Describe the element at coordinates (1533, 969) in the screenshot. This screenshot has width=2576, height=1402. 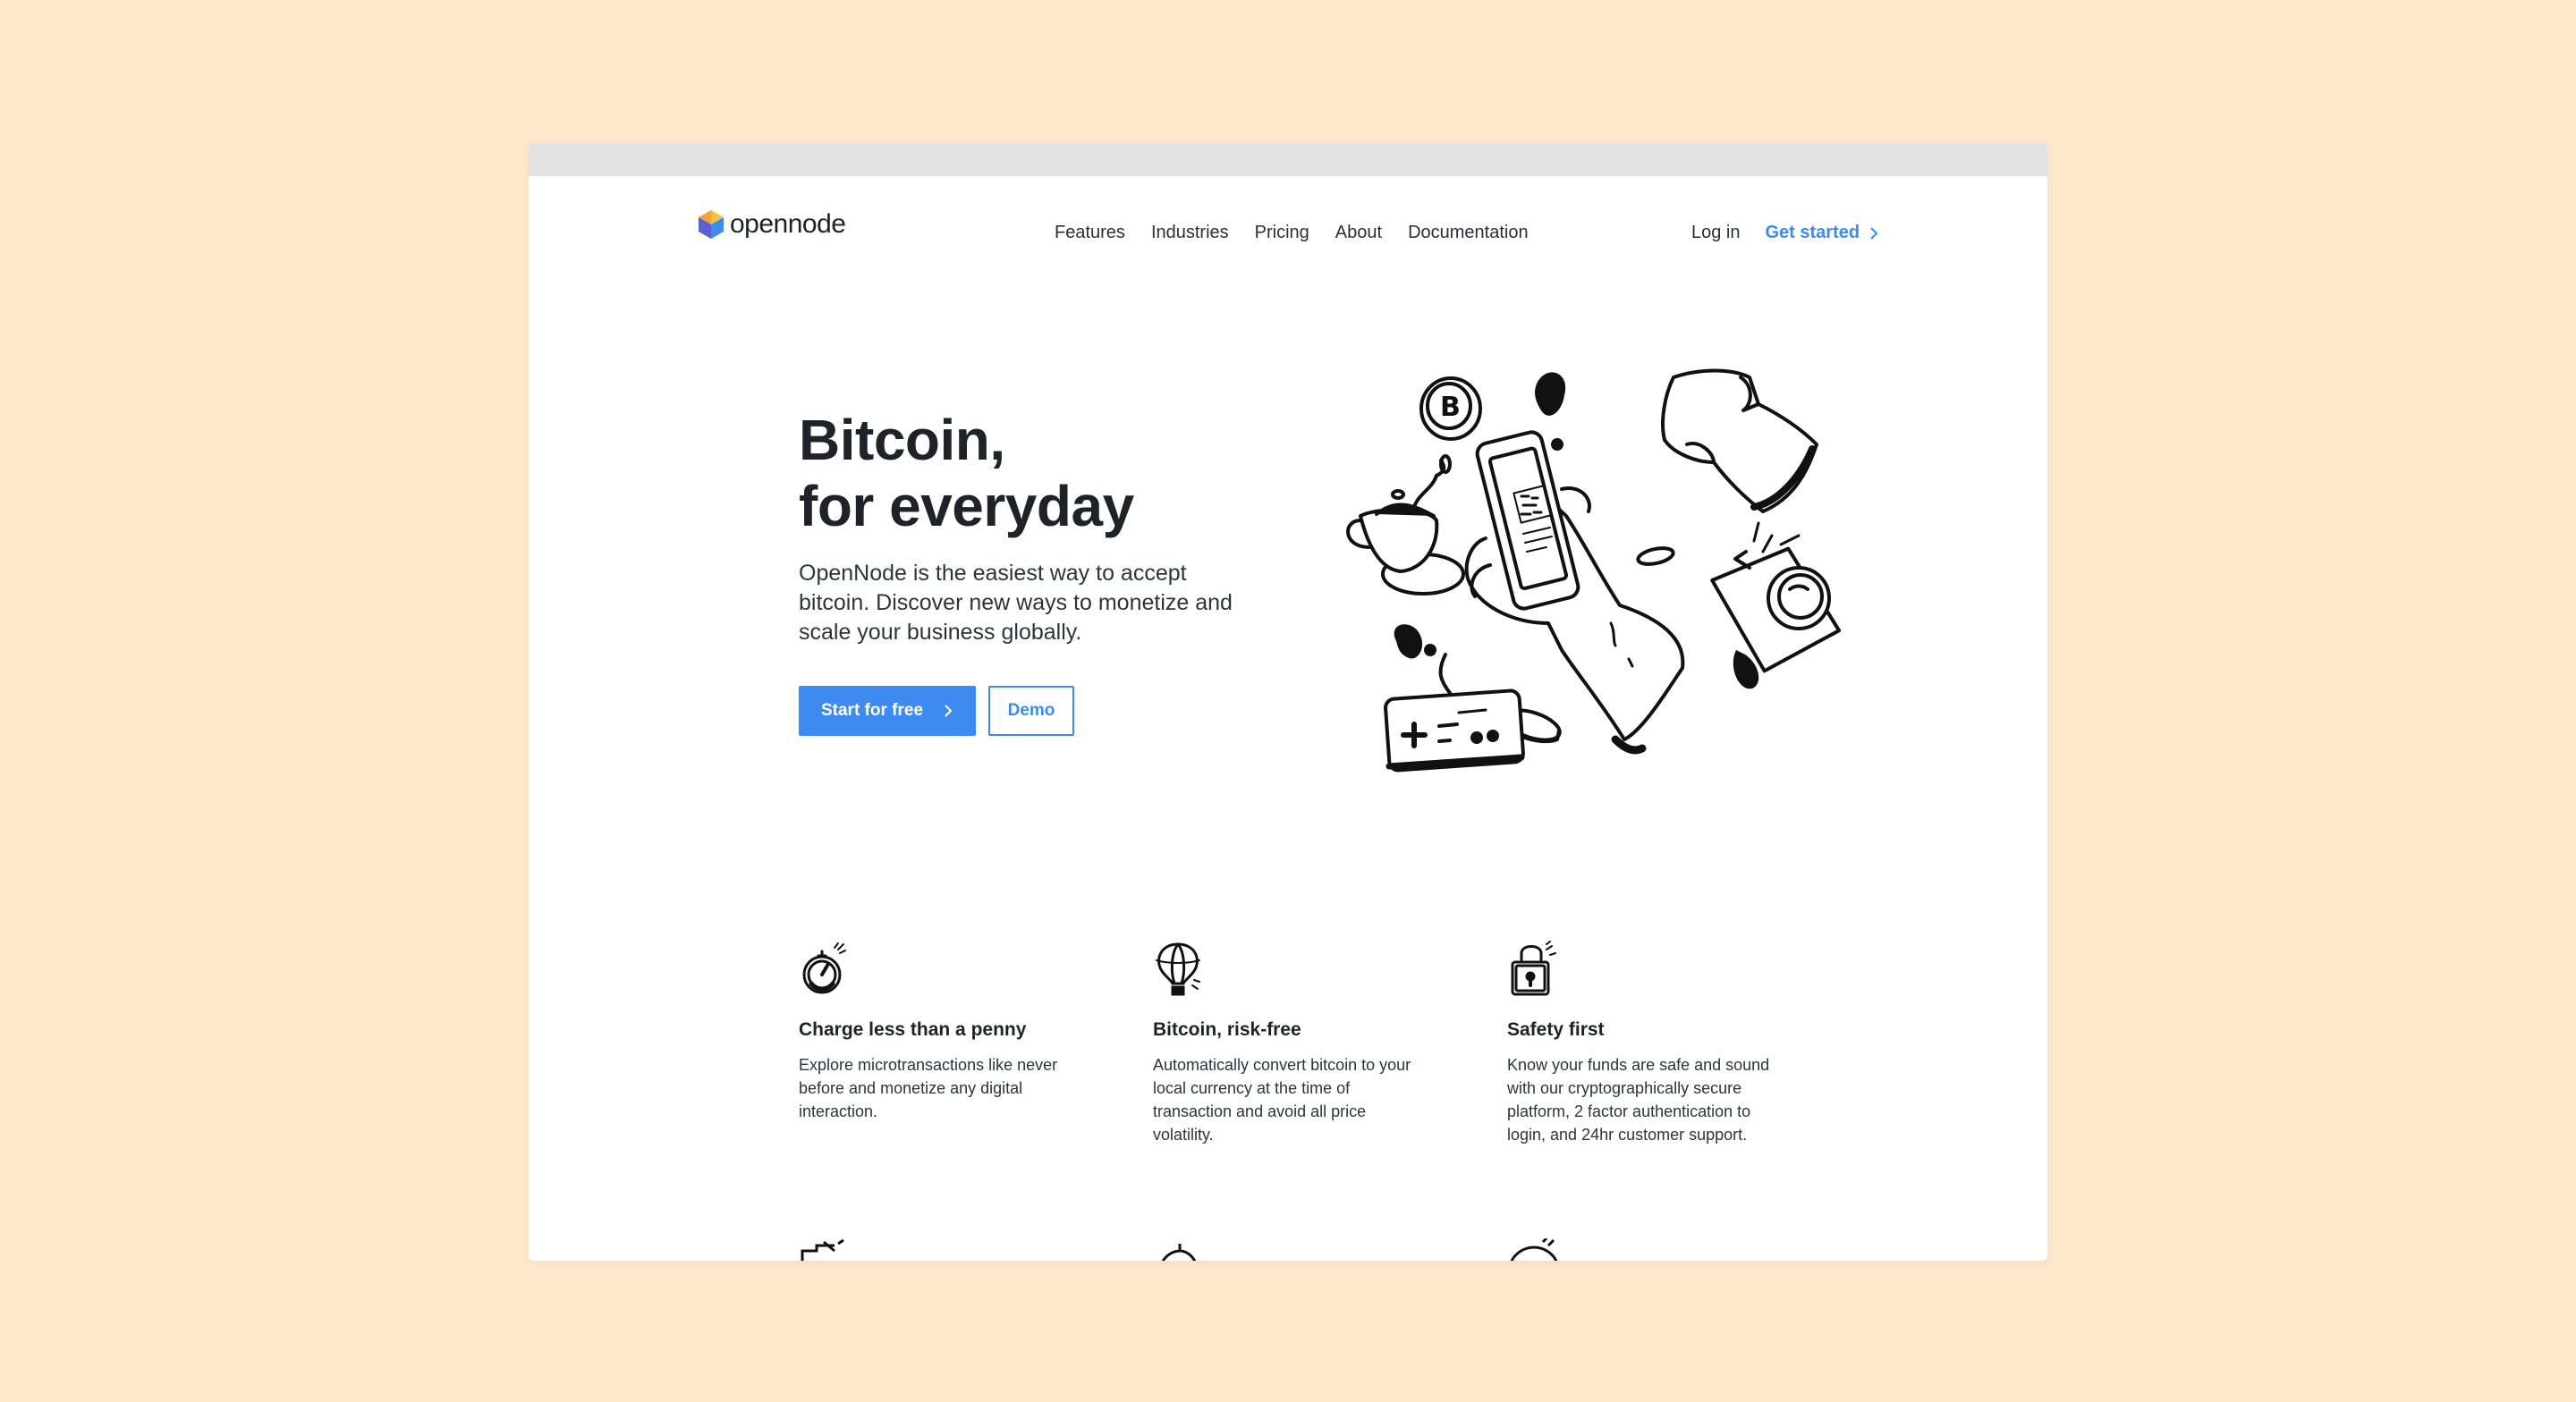
I see `padlock-icon` at that location.